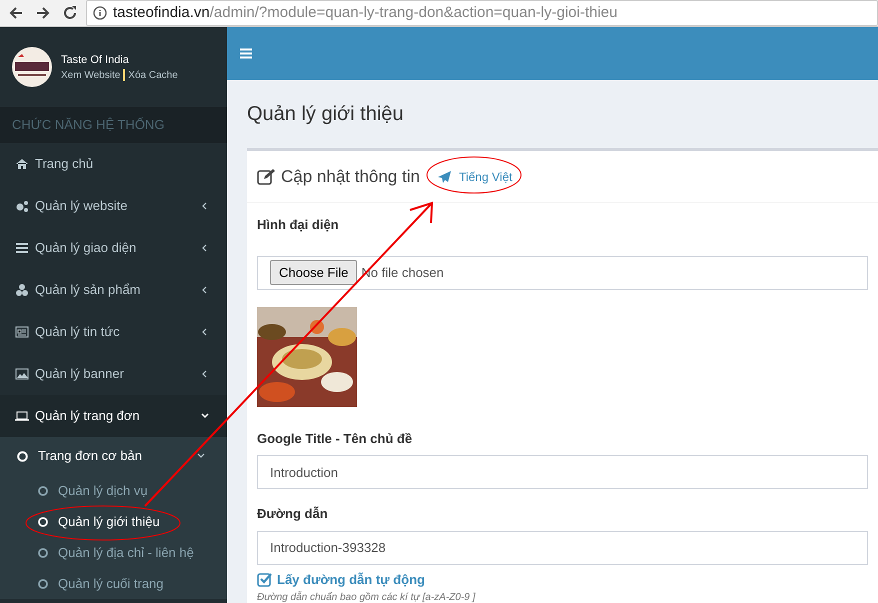 This screenshot has width=878, height=603. Describe the element at coordinates (326, 114) in the screenshot. I see `page-title: Quản lý giới thiệu` at that location.